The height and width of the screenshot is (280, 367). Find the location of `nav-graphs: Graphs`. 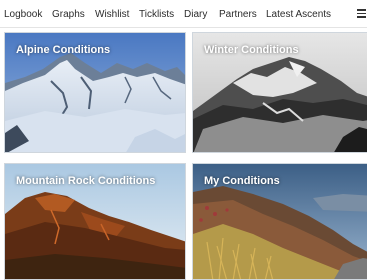

nav-graphs: Graphs is located at coordinates (68, 14).